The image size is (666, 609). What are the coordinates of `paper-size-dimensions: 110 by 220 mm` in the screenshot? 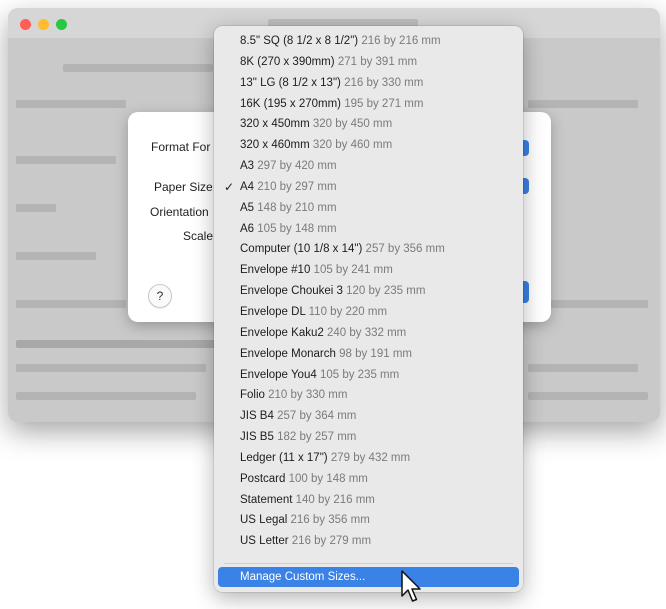 It's located at (348, 311).